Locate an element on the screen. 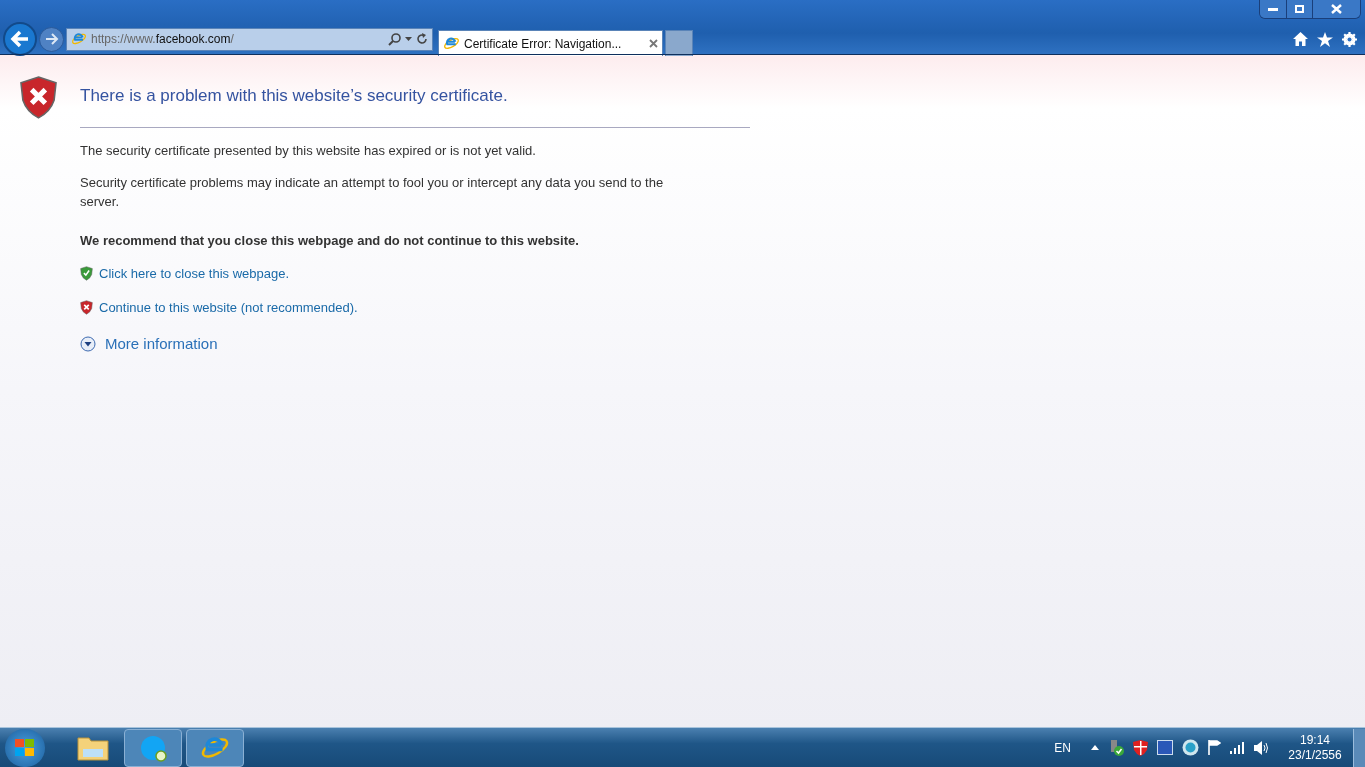  forward-arrow-icon is located at coordinates (51, 39).